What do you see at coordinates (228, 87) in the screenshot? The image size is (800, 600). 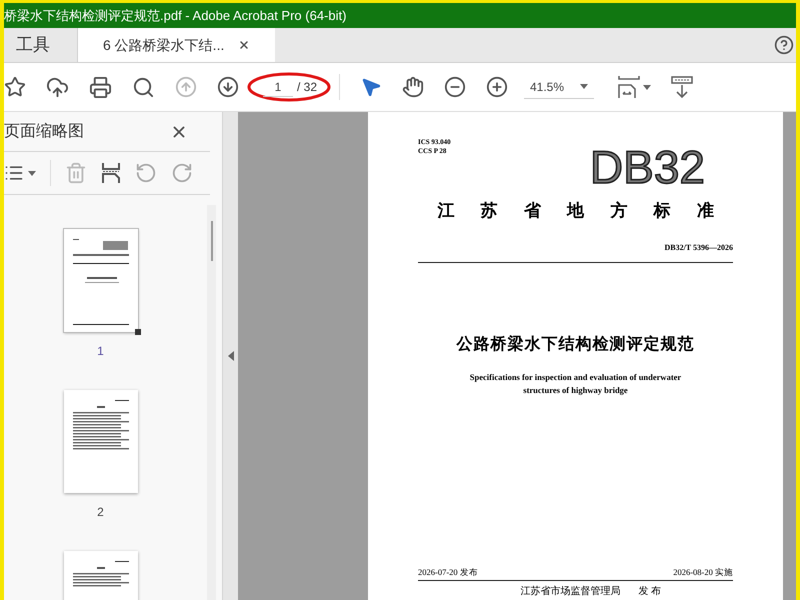 I see `next-page-icon` at bounding box center [228, 87].